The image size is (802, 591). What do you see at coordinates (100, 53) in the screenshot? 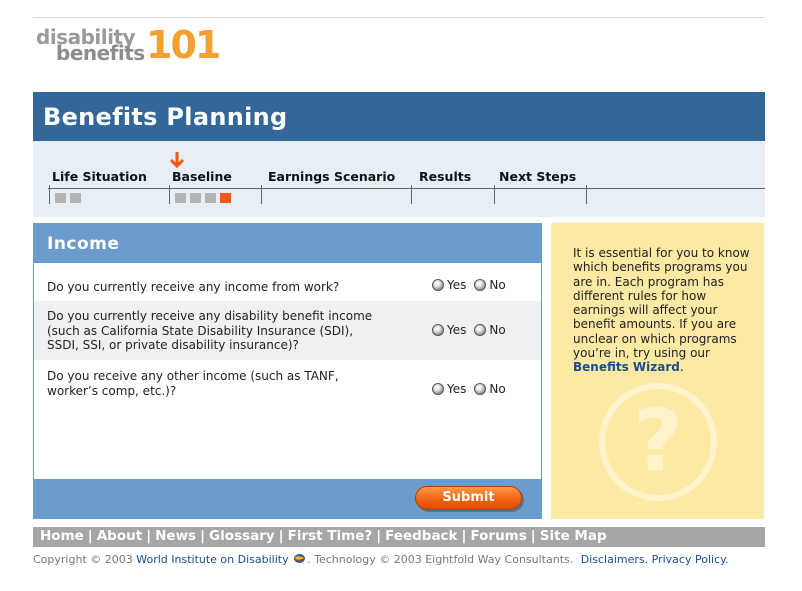
I see `logo-word-benefits: benefits` at bounding box center [100, 53].